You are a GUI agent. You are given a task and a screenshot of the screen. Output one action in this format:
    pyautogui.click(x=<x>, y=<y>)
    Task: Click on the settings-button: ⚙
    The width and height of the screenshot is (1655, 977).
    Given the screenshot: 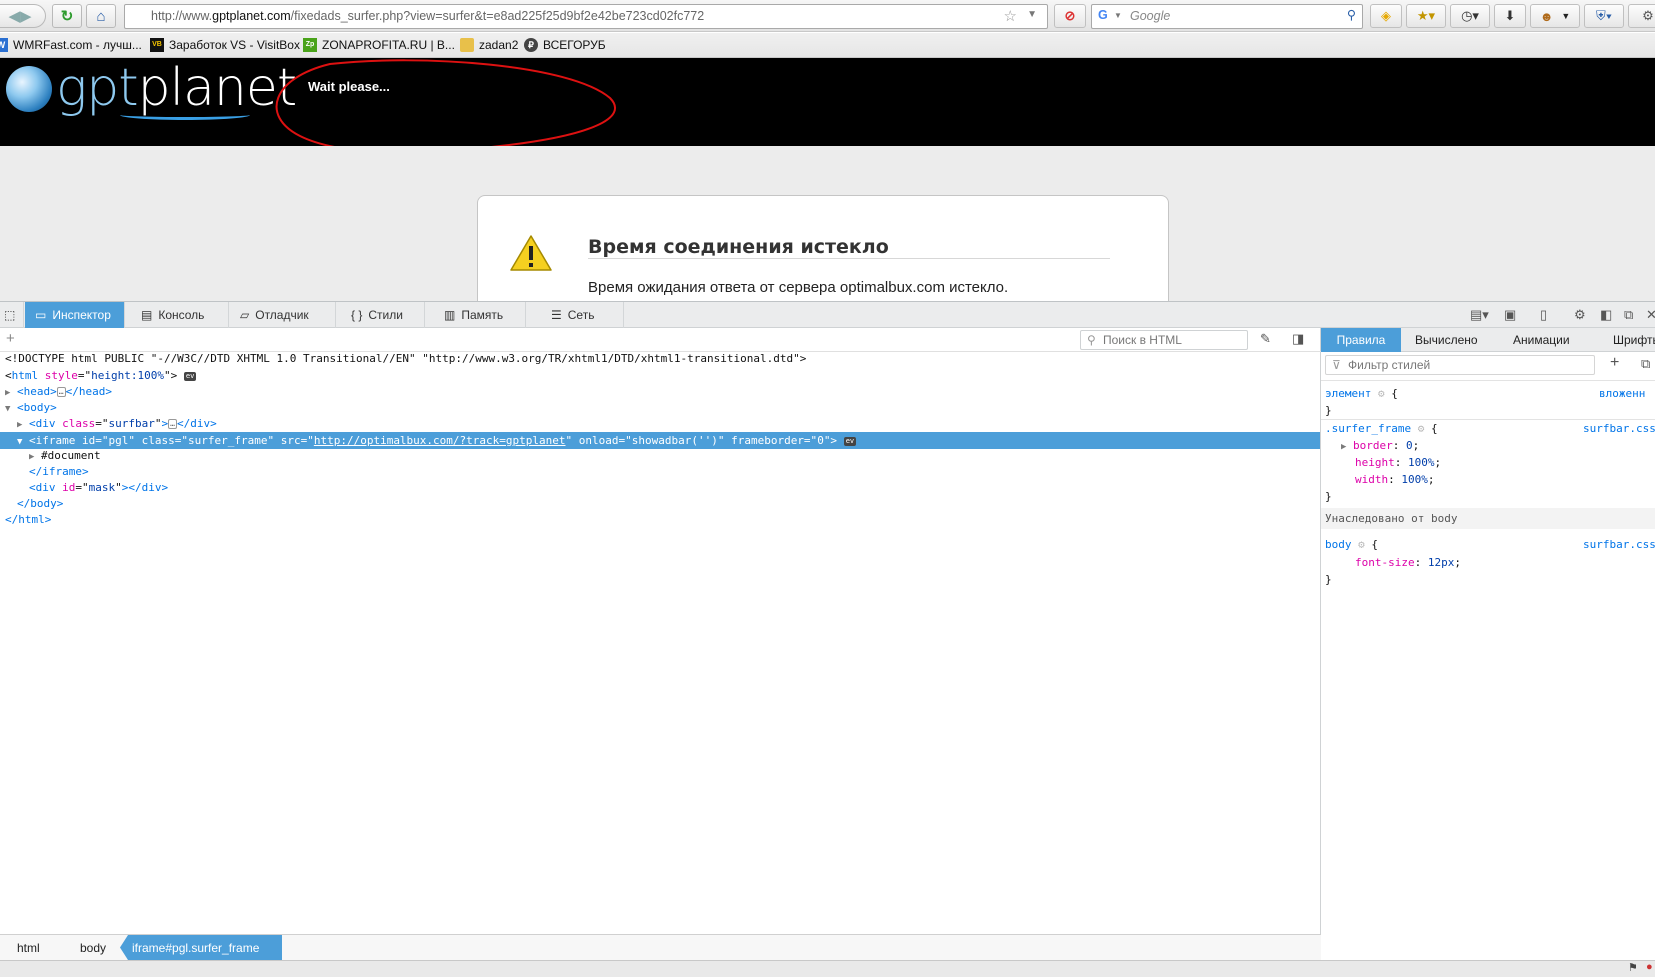 What is the action you would take?
    pyautogui.click(x=1641, y=16)
    